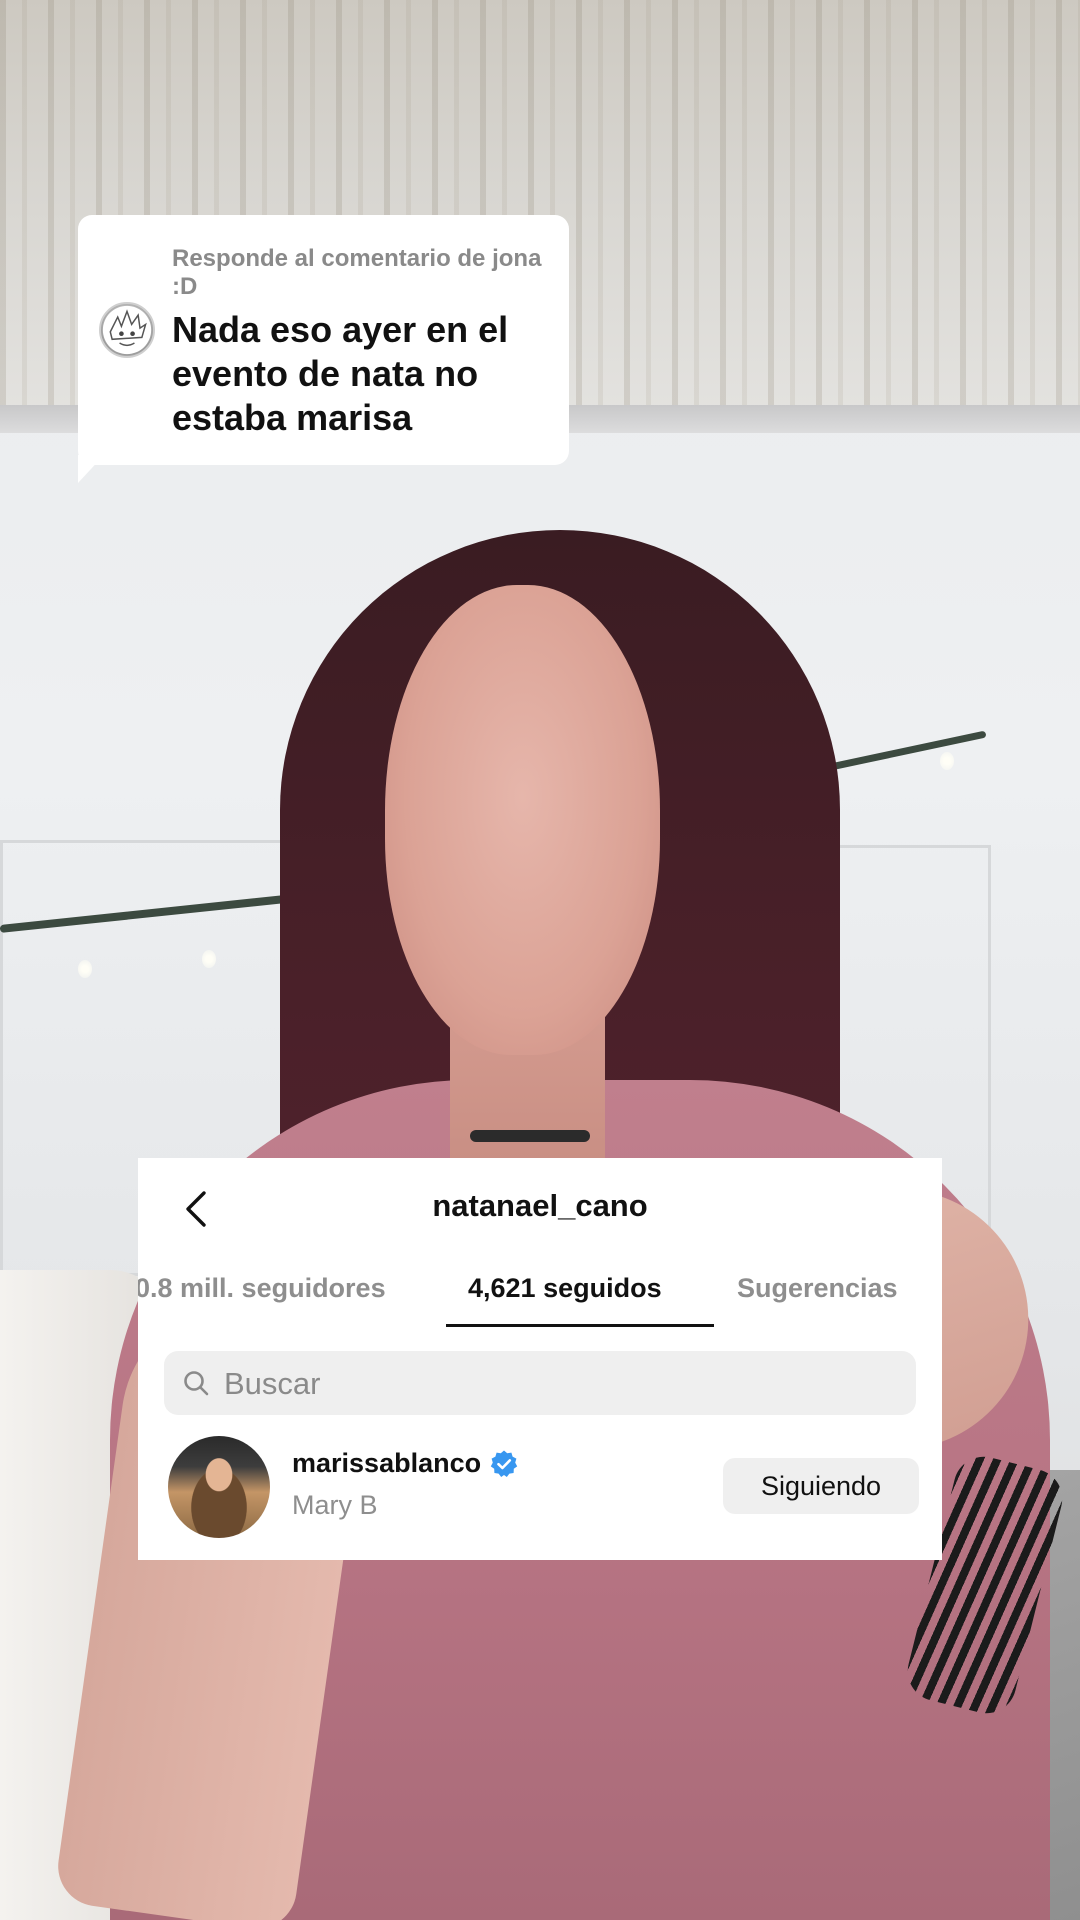 Image resolution: width=1080 pixels, height=1920 pixels. I want to click on tab-suggestions: Sugerencias, so click(817, 1288).